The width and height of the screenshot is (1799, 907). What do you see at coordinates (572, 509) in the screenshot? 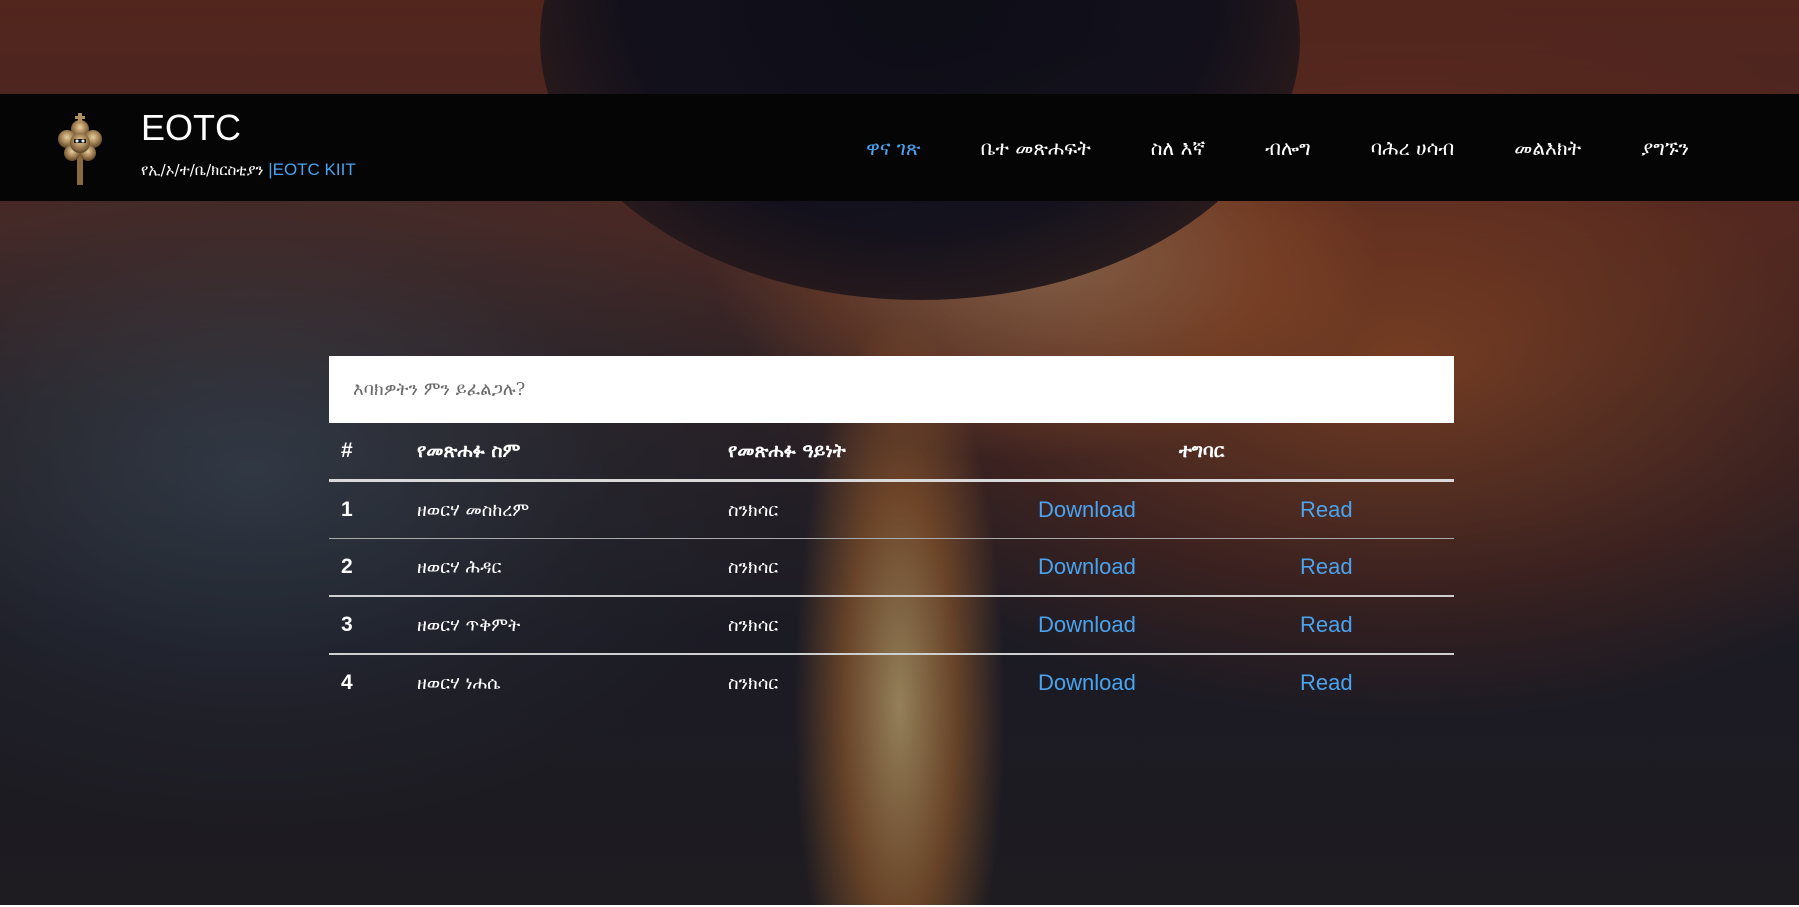
I see `row-book-name: ዘወርሃ መስከረም` at bounding box center [572, 509].